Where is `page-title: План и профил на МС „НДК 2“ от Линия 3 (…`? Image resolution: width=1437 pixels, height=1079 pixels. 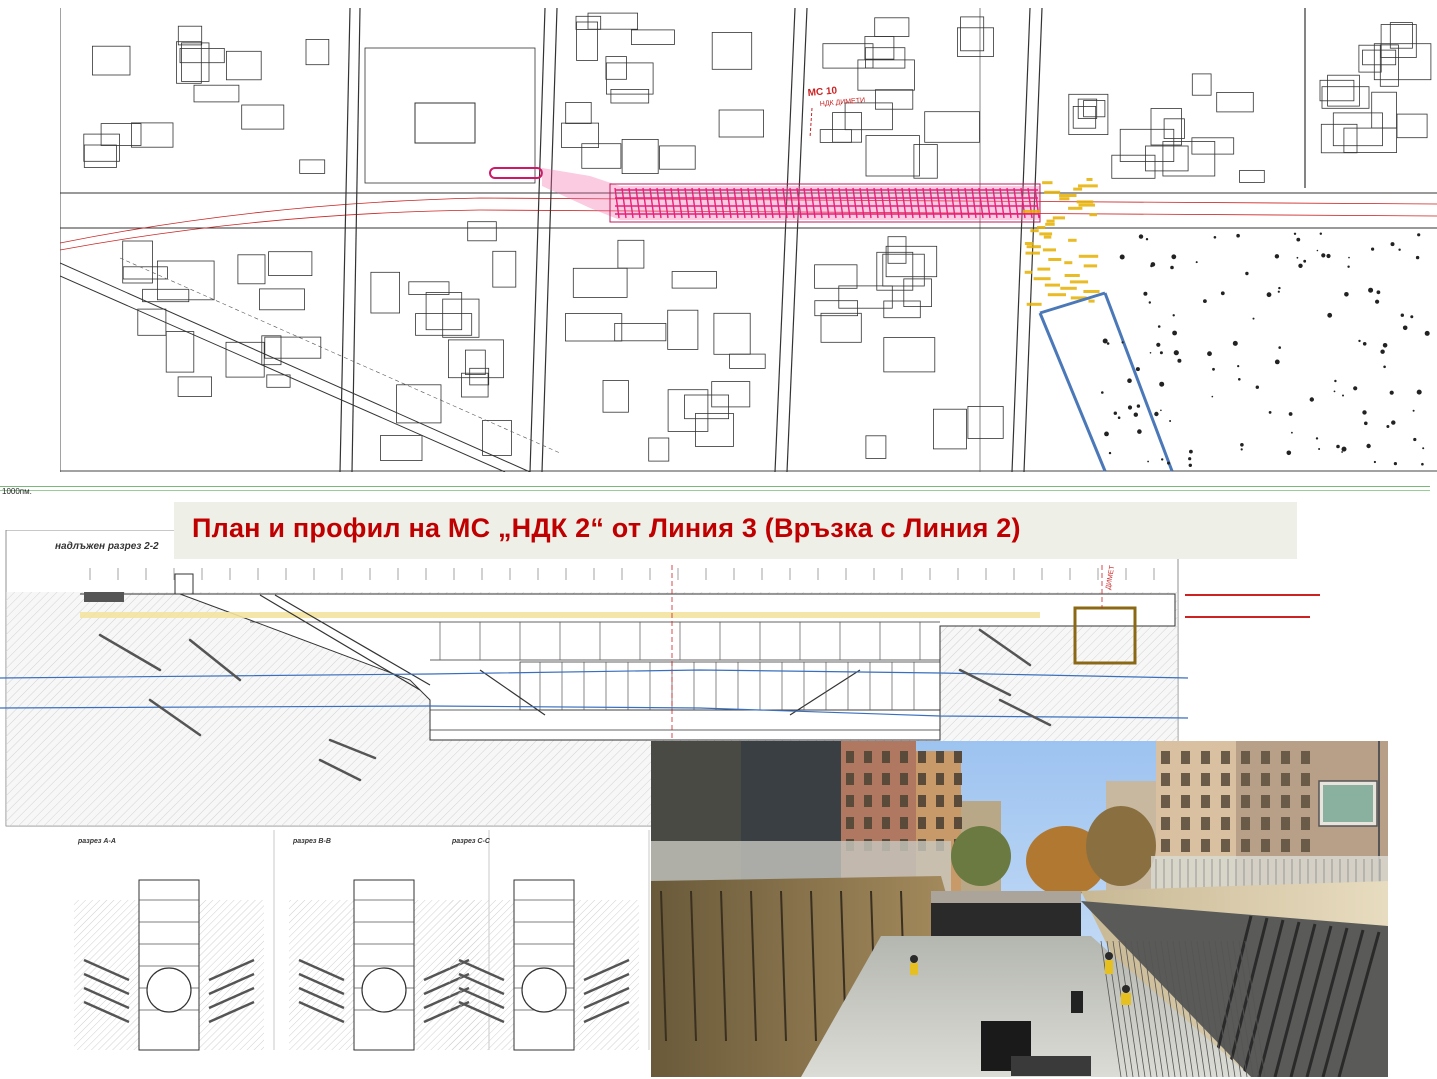 page-title: План и профил на МС „НДК 2“ от Линия 3 (… is located at coordinates (606, 528).